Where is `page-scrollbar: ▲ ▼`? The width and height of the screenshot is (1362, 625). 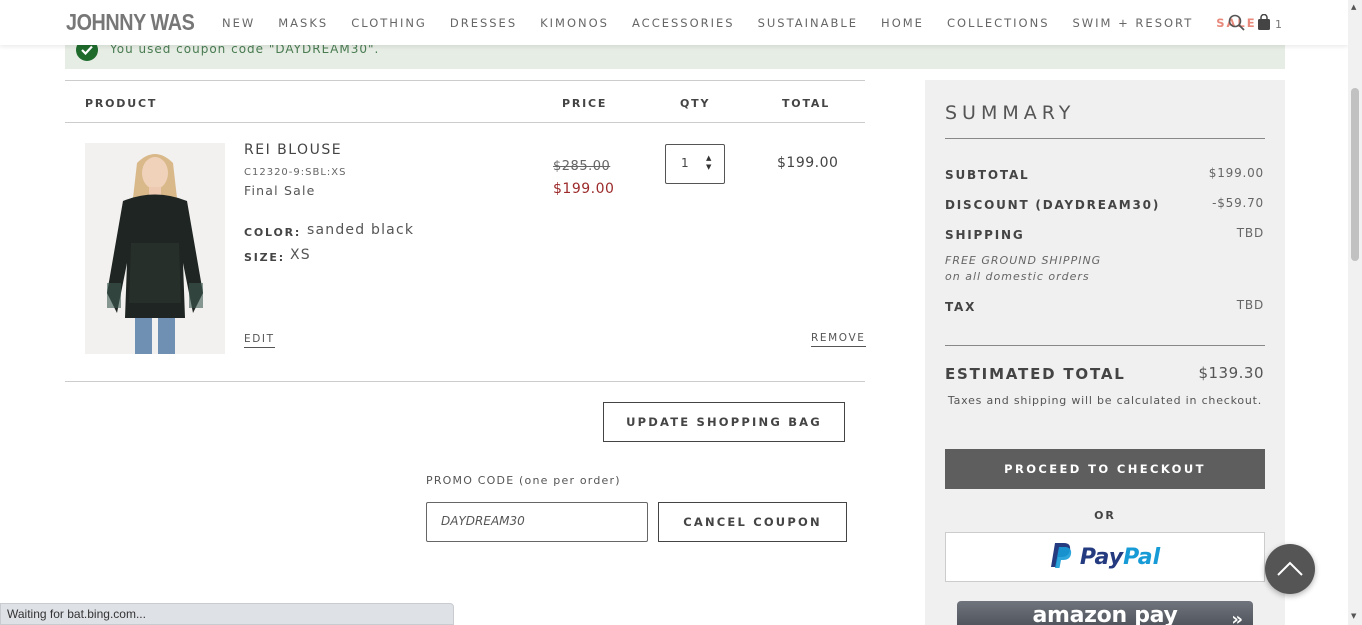
page-scrollbar: ▲ ▼ is located at coordinates (1355, 312).